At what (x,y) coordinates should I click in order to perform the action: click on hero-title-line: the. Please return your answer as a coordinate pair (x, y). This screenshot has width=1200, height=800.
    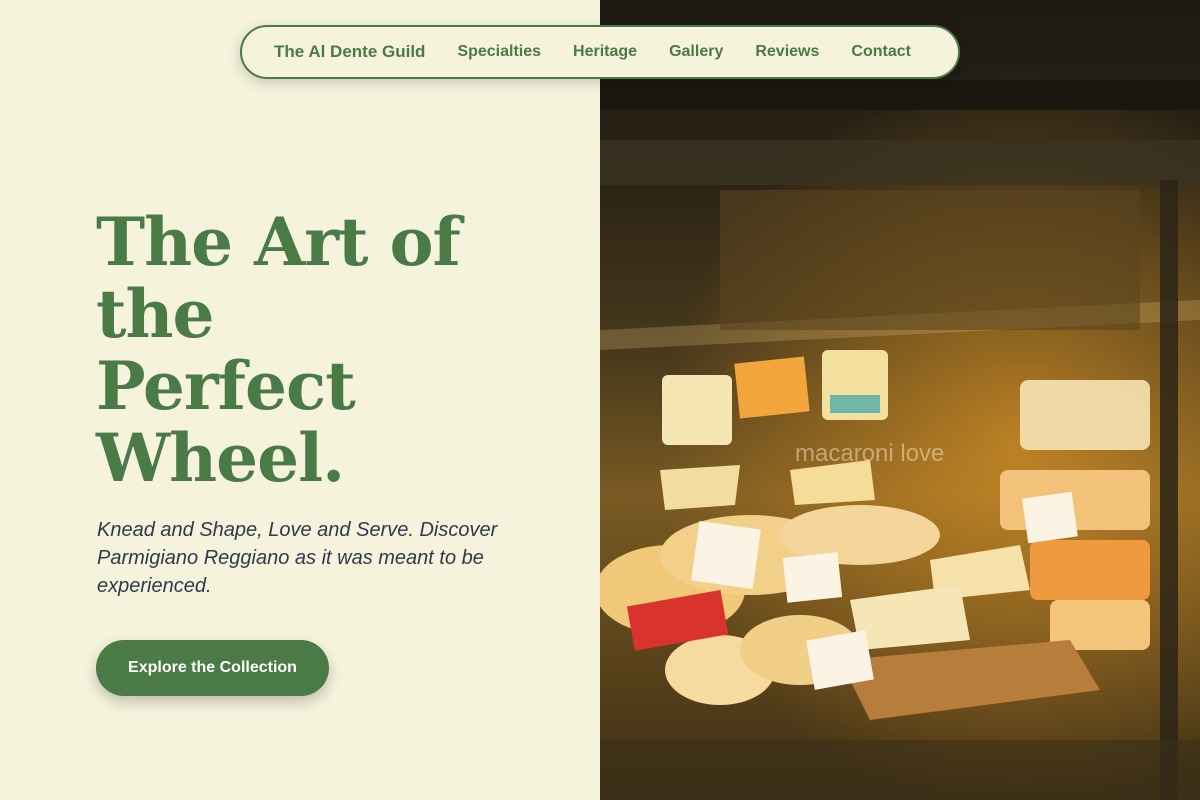
    Looking at the image, I should click on (155, 314).